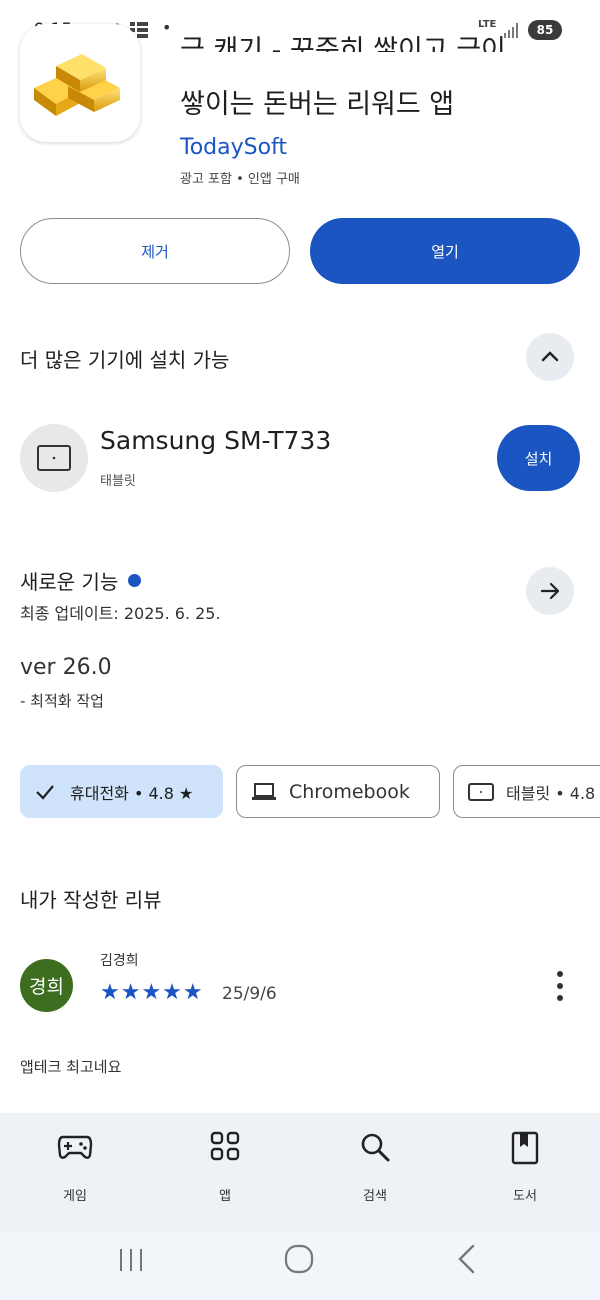  I want to click on nav-apps-label: 앱, so click(225, 1196).